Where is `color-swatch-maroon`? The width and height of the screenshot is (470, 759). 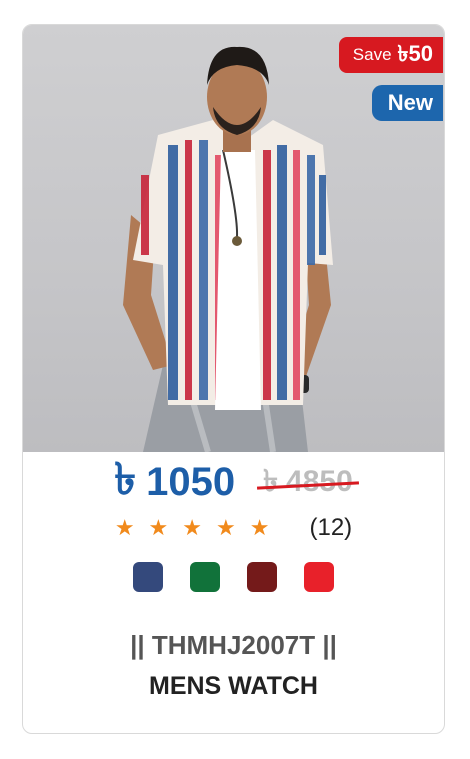 color-swatch-maroon is located at coordinates (262, 577).